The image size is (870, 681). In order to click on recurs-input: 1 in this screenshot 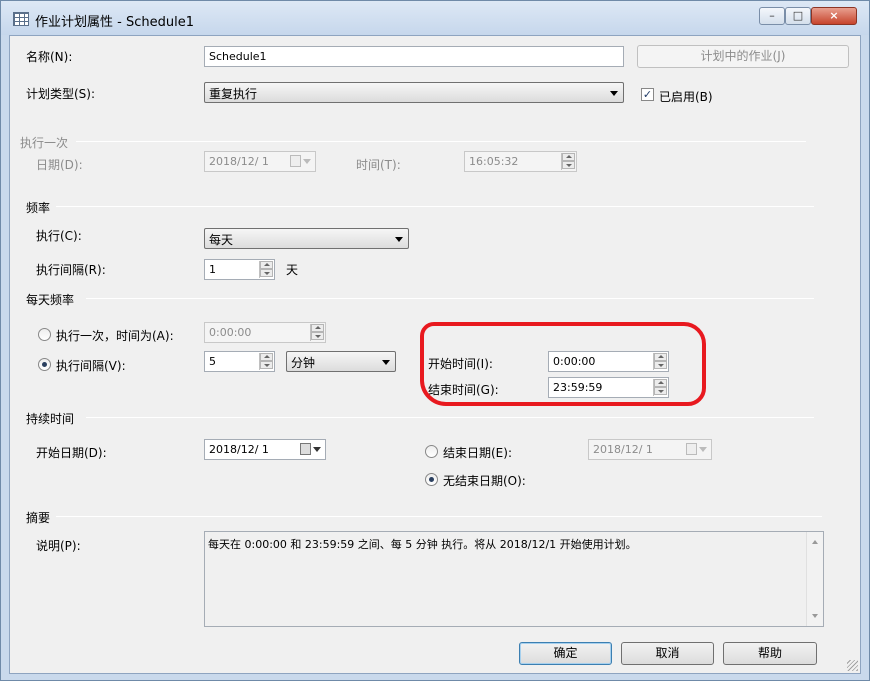, I will do `click(239, 269)`.